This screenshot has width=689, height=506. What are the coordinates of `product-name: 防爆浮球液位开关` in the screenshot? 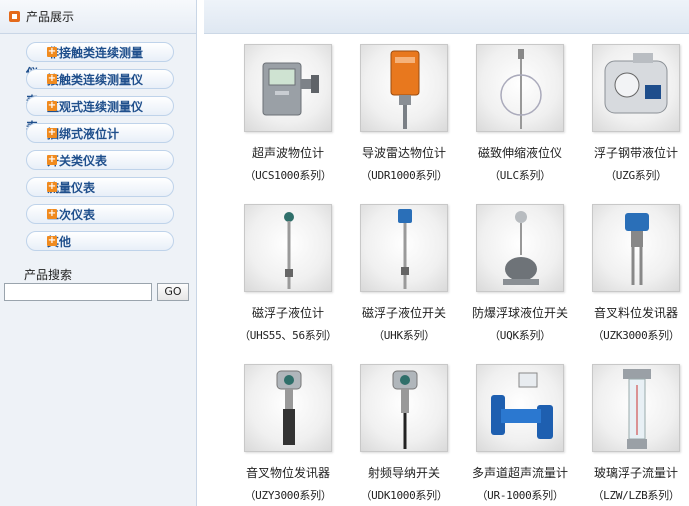 It's located at (520, 312).